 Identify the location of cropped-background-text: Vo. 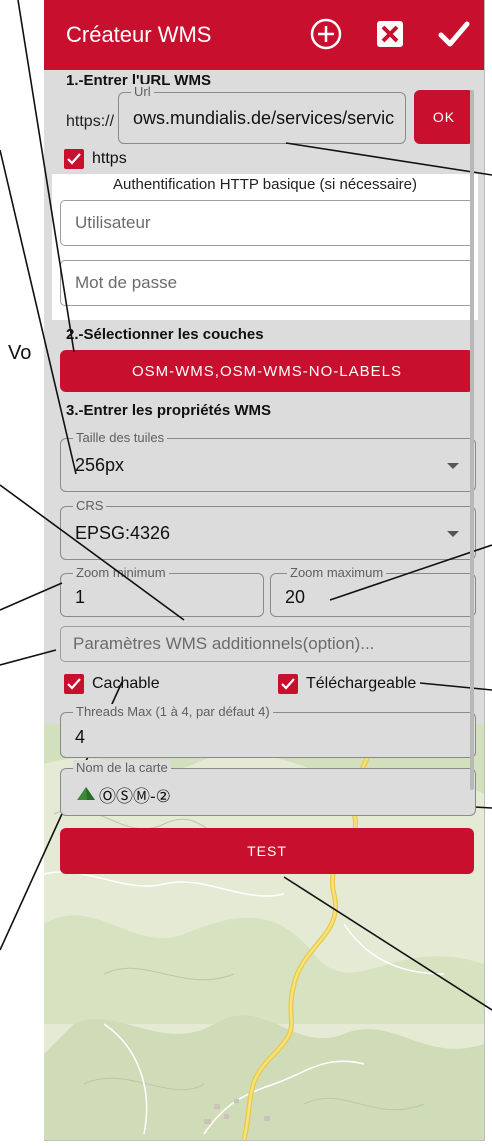
(20, 353).